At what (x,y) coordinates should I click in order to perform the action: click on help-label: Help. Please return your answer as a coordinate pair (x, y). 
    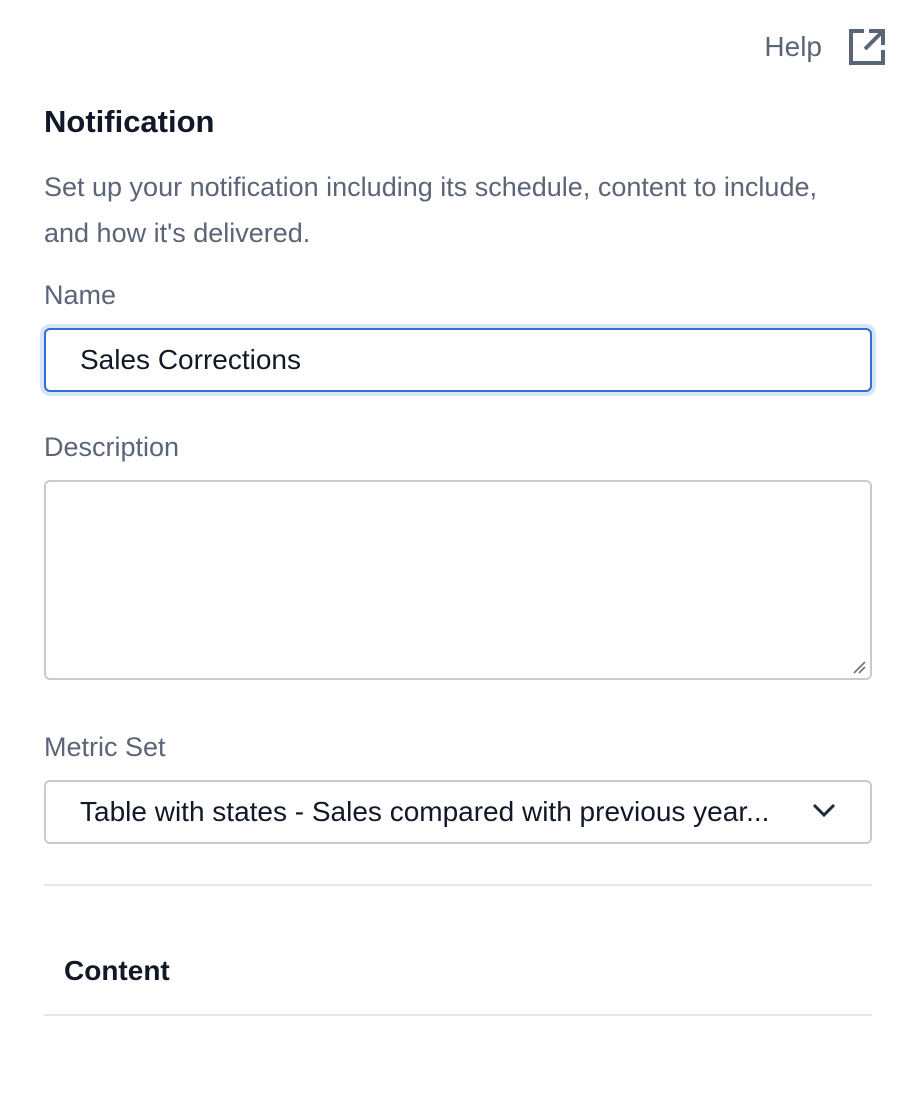
    Looking at the image, I should click on (793, 46).